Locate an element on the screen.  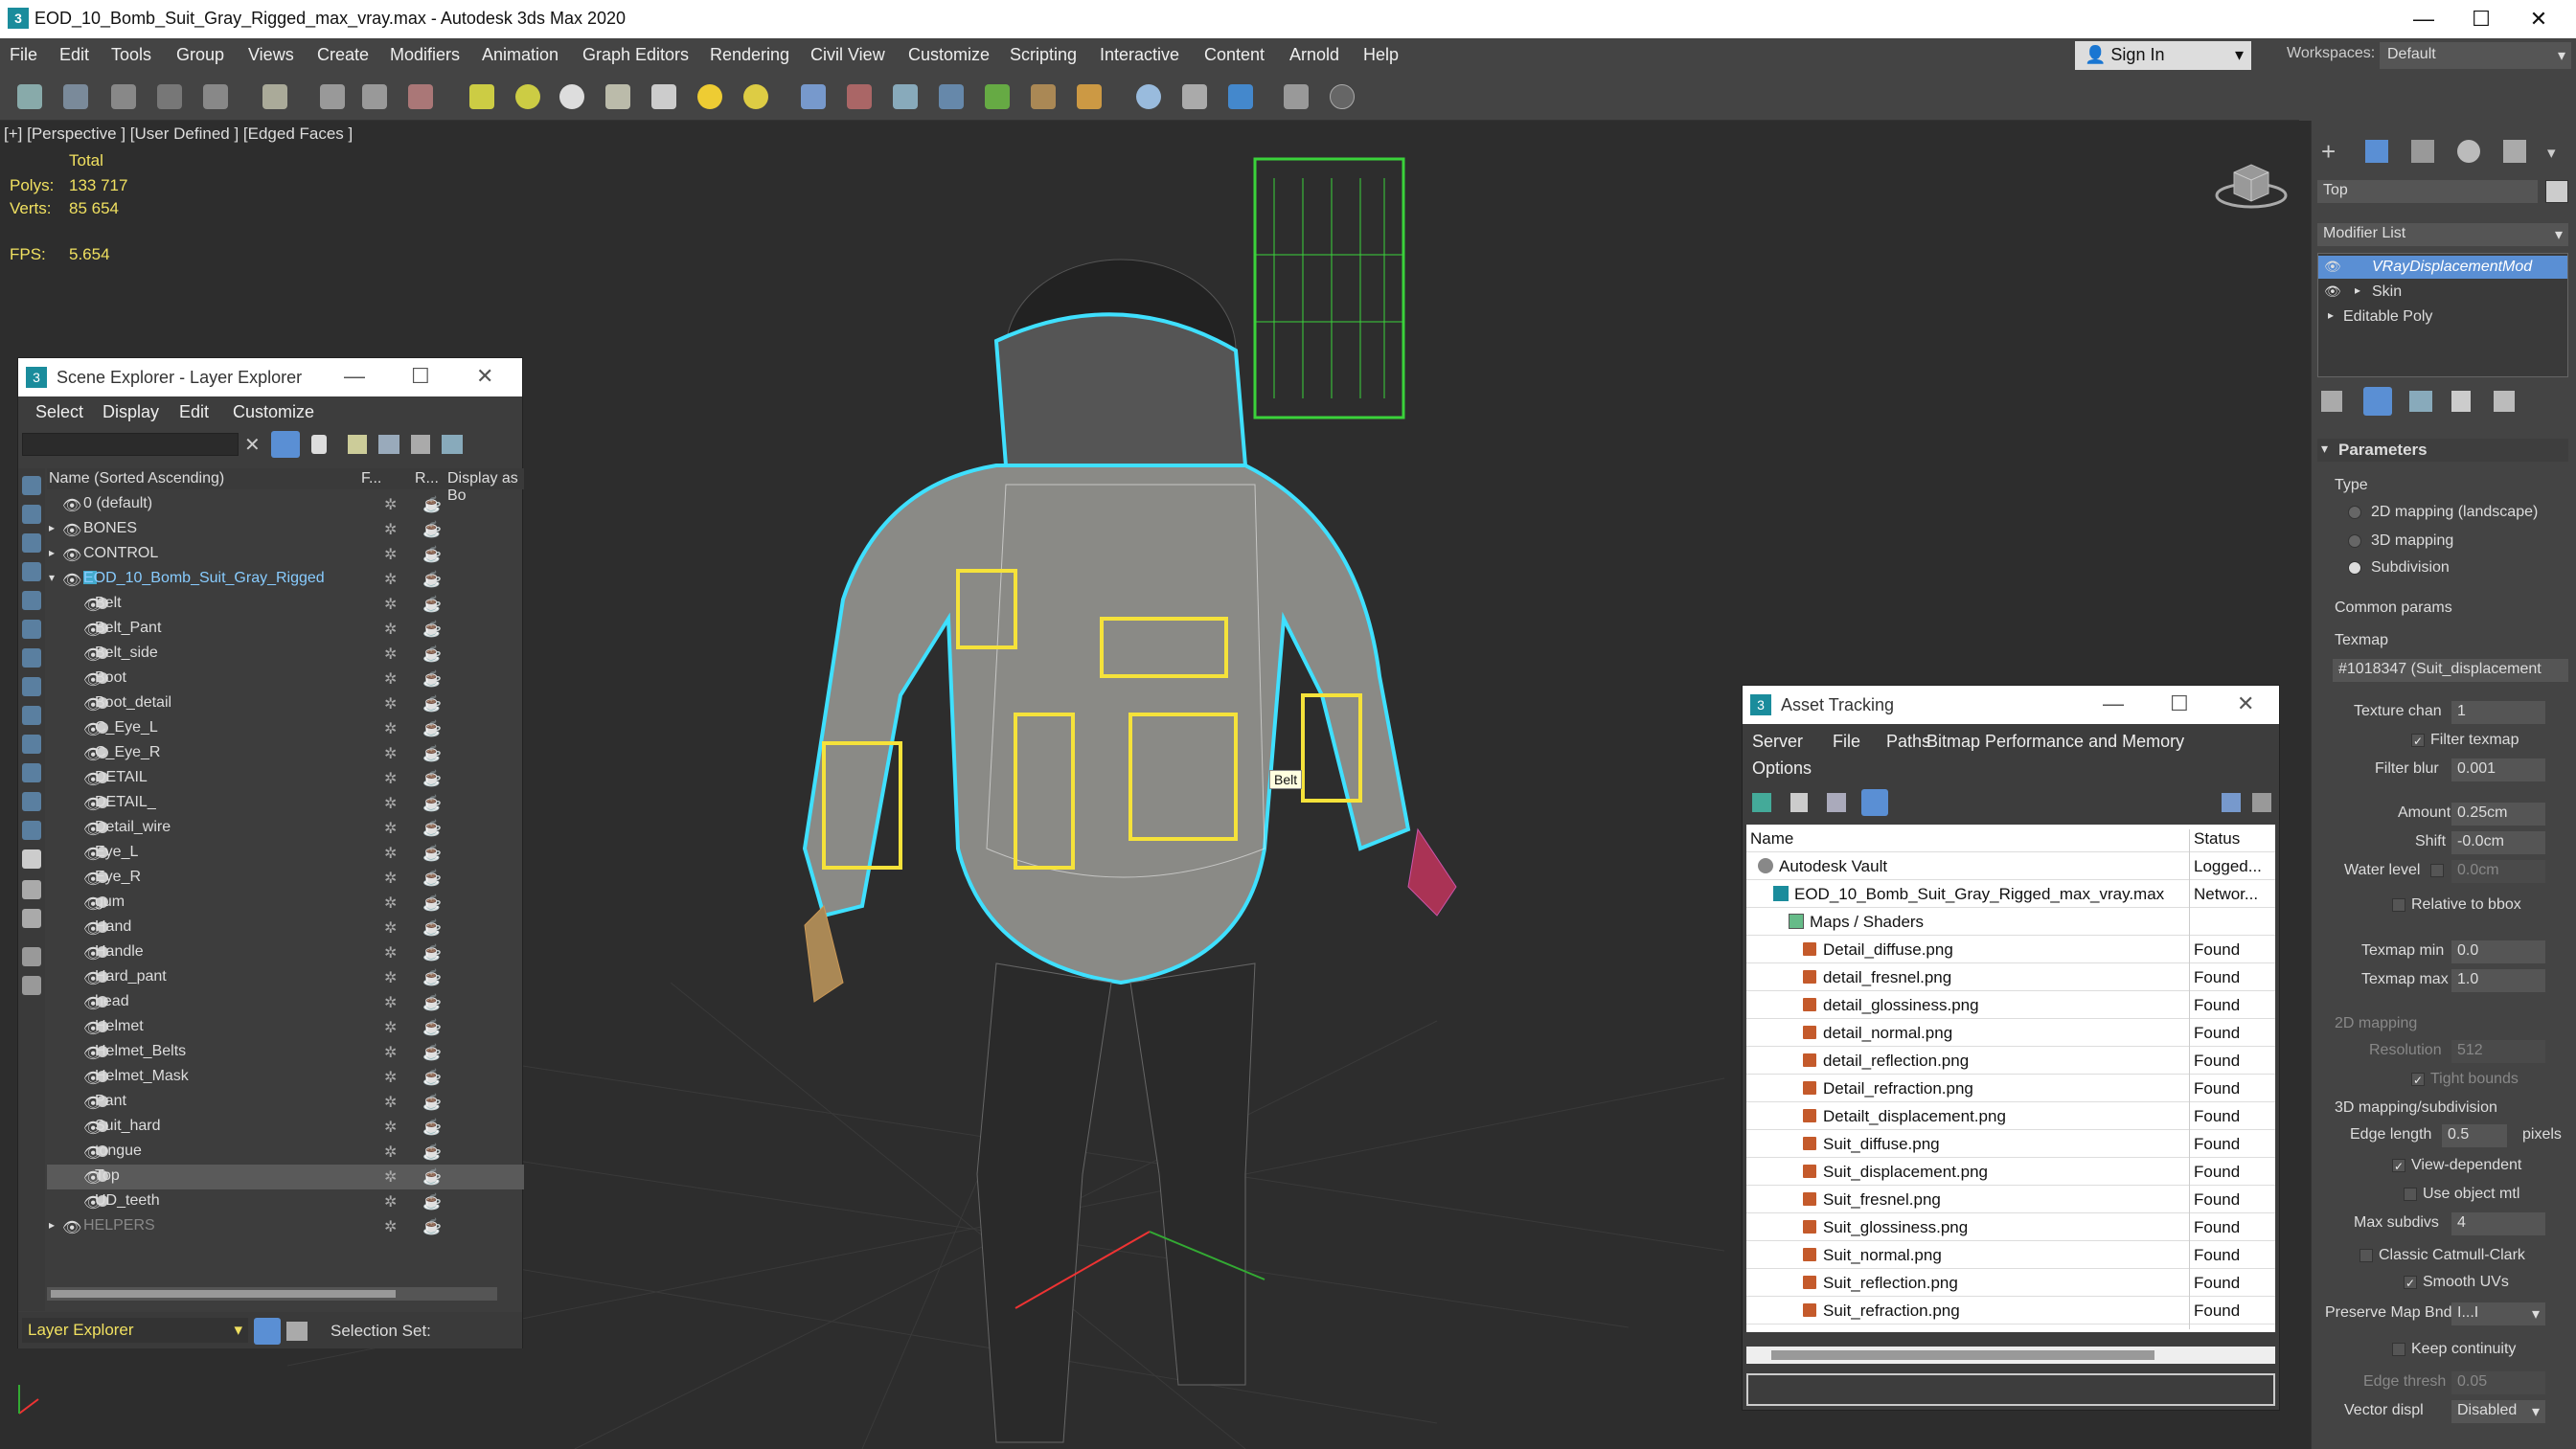
display-spacewarps-icon is located at coordinates (32, 658).